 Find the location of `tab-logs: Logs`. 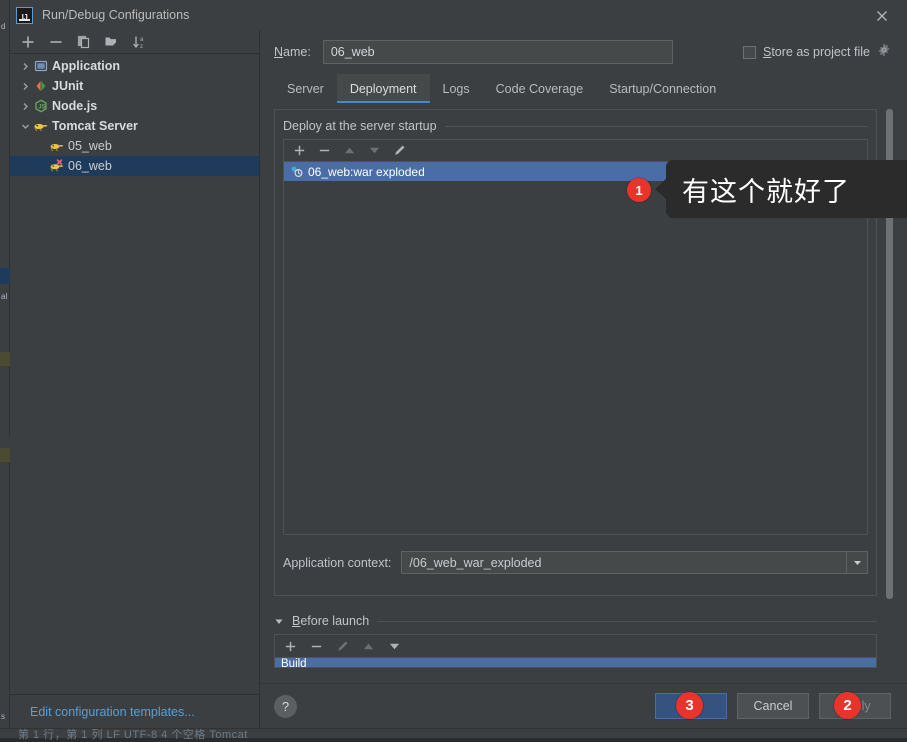

tab-logs: Logs is located at coordinates (456, 88).